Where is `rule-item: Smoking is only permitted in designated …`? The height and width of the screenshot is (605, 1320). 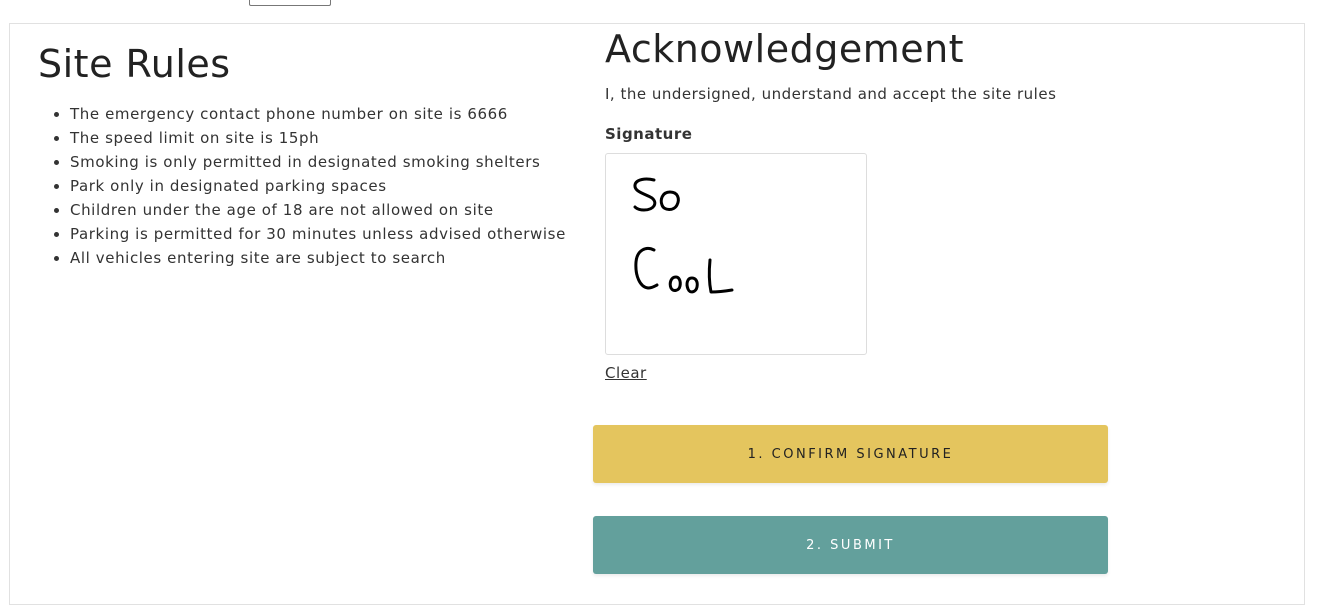 rule-item: Smoking is only permitted in designated … is located at coordinates (324, 162).